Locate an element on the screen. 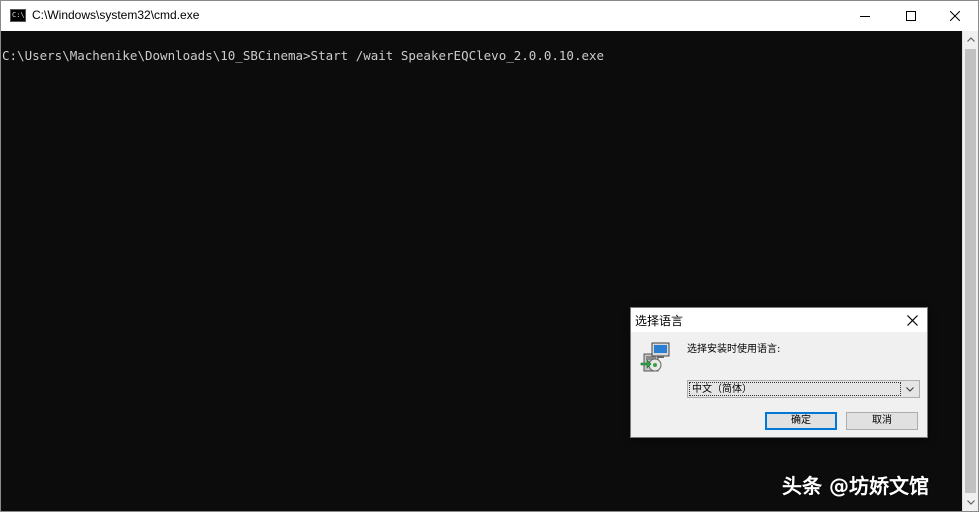 The width and height of the screenshot is (979, 512). scroll-up-button is located at coordinates (971, 39).